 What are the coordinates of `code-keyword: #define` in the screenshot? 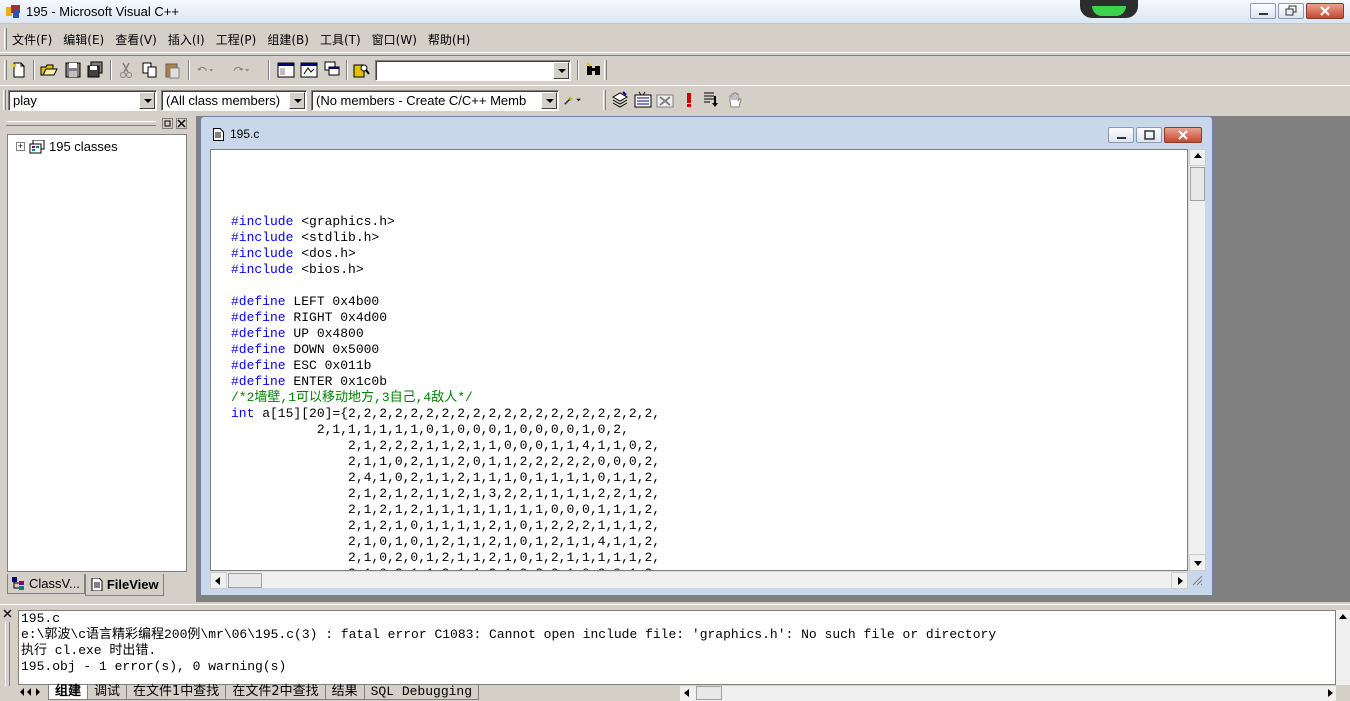 It's located at (258, 333).